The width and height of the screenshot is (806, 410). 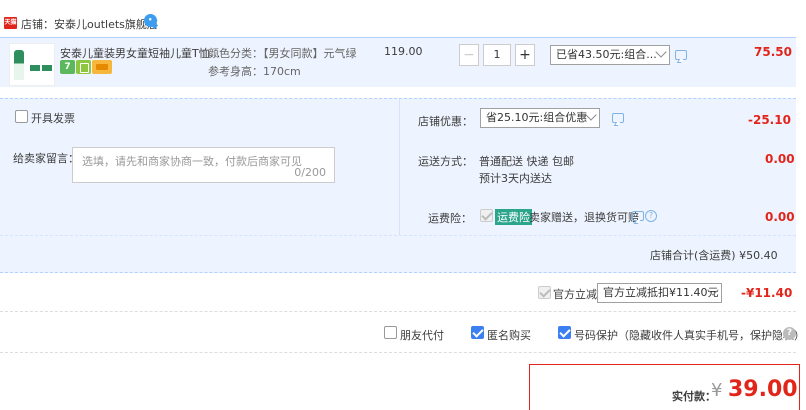 I want to click on chevron-down-icon, so click(x=661, y=52).